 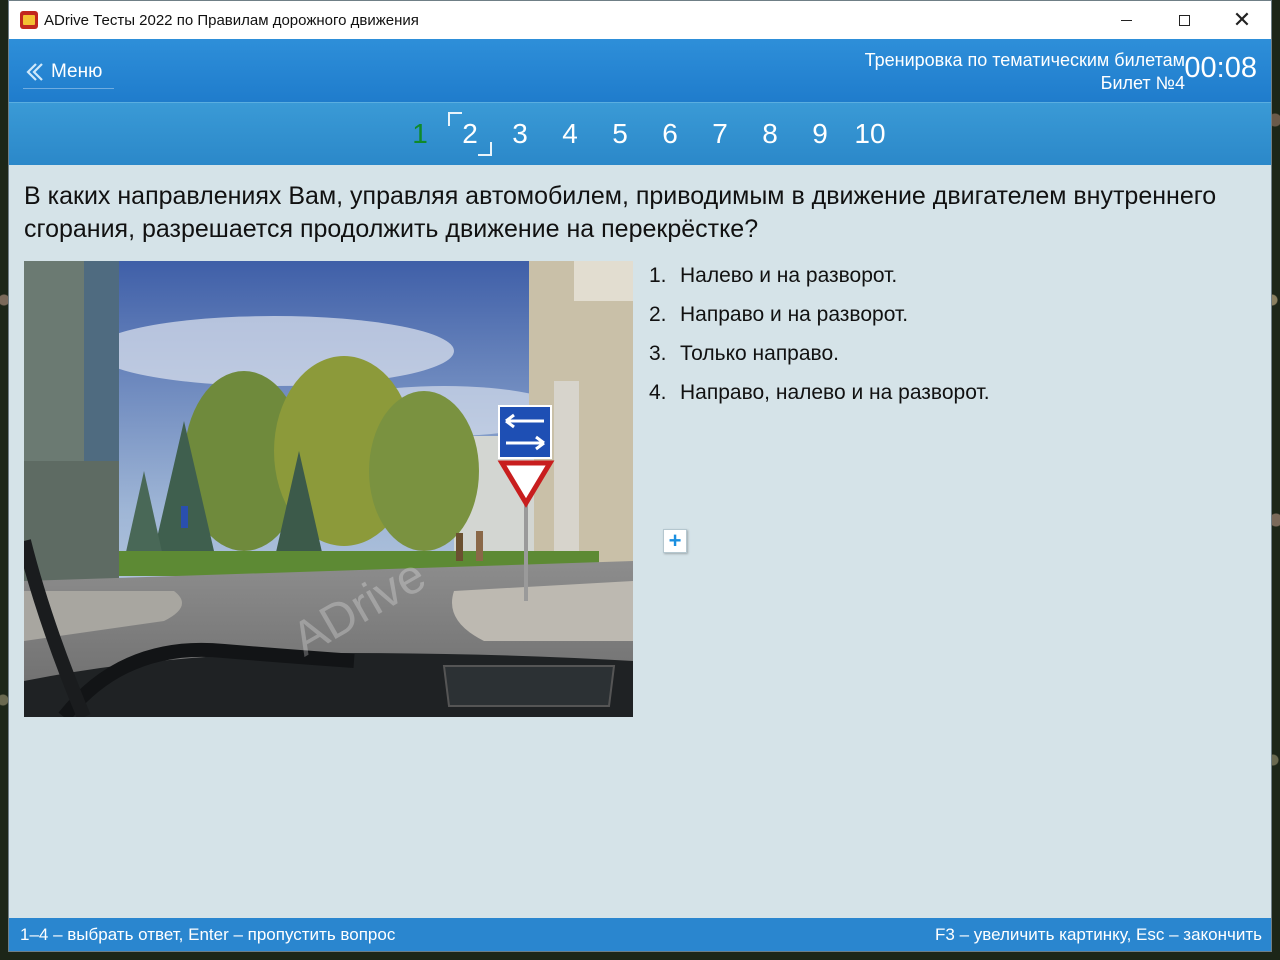 I want to click on answer-text: Направо и на разворот., so click(x=794, y=314).